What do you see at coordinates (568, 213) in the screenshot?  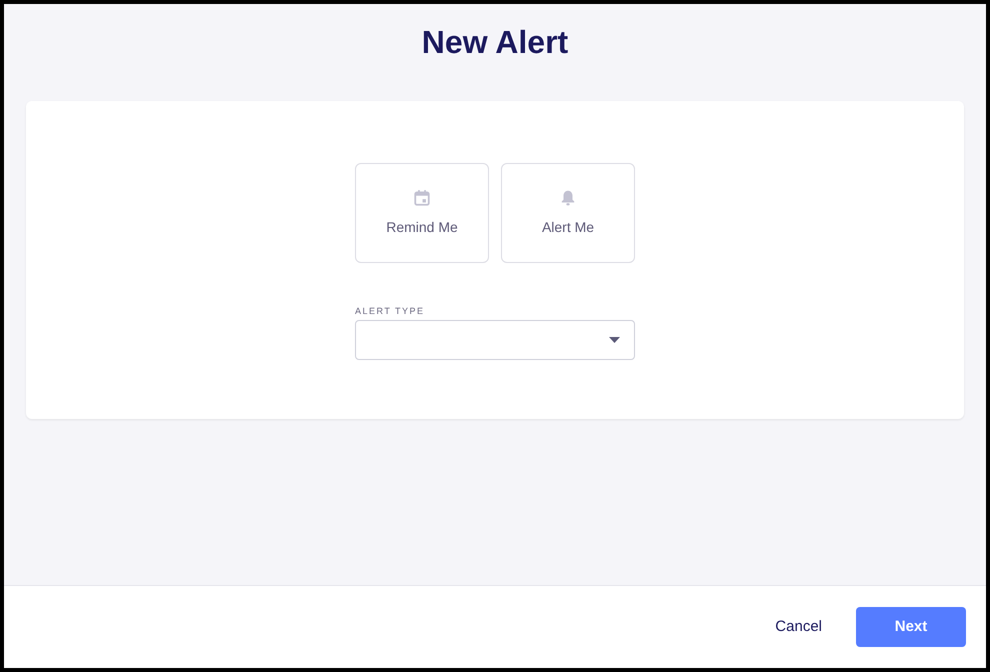 I see `option-card: Alert Me` at bounding box center [568, 213].